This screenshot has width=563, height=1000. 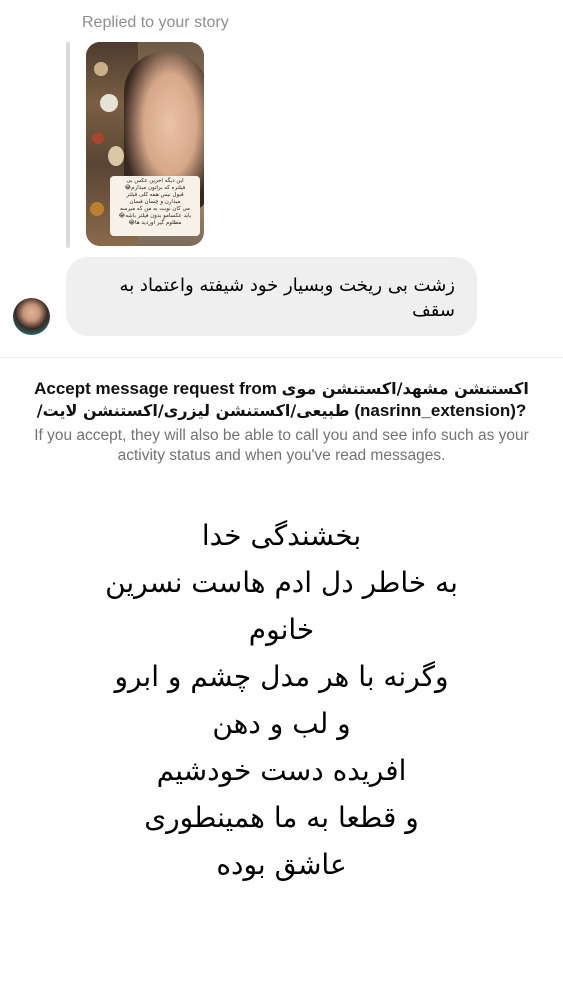 What do you see at coordinates (155, 209) in the screenshot?
I see `story-caption-line: می کان نوبت به من که میرسه` at bounding box center [155, 209].